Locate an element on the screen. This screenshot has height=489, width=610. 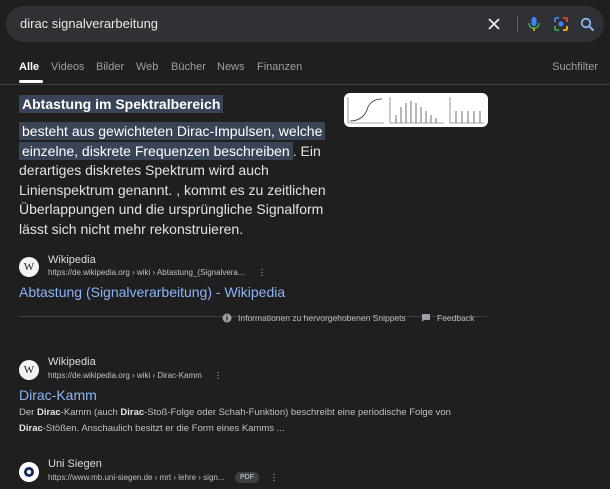
featured-snippet-thumbnail is located at coordinates (416, 110).